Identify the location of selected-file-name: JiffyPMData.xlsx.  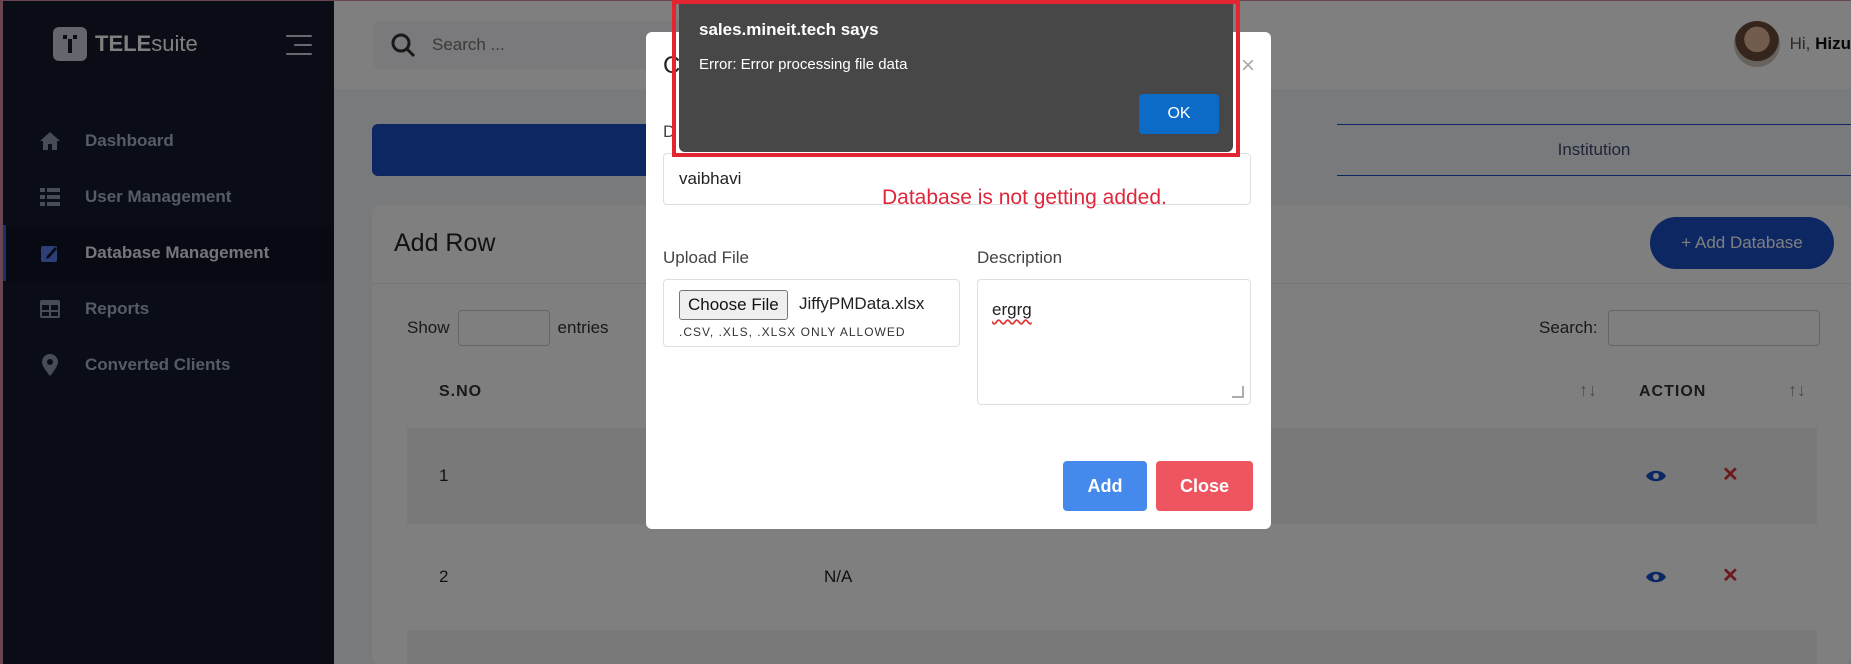
(862, 303).